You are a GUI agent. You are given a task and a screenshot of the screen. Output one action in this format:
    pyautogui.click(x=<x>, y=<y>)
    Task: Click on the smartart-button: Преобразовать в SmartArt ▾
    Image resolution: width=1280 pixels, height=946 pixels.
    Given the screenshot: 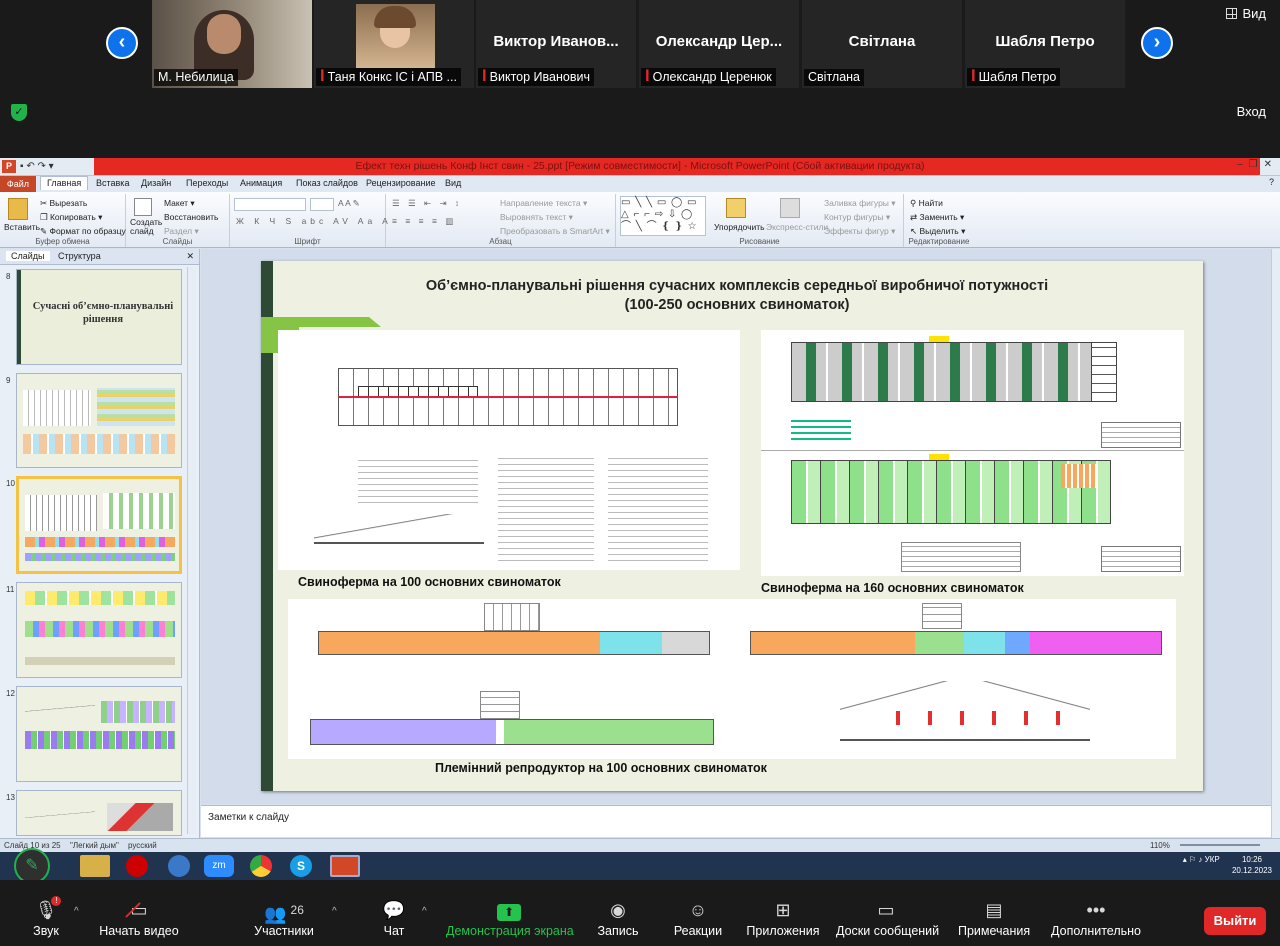 What is the action you would take?
    pyautogui.click(x=555, y=231)
    